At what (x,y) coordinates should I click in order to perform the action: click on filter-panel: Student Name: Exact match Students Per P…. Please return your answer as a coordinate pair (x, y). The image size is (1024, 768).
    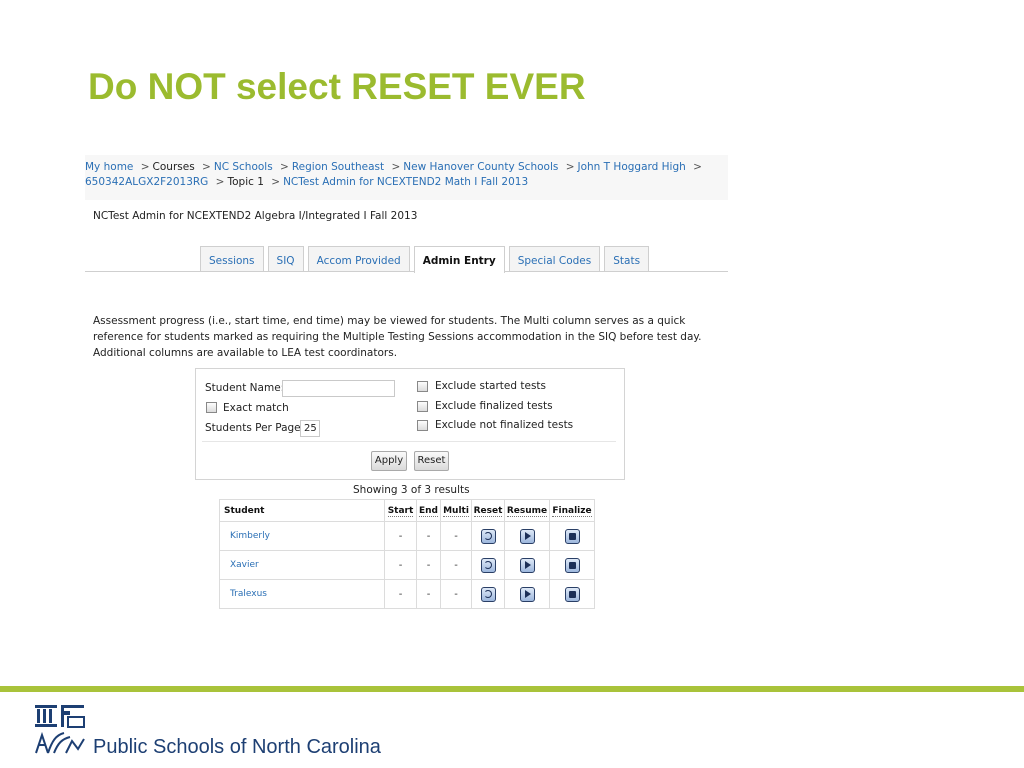
    Looking at the image, I should click on (410, 424).